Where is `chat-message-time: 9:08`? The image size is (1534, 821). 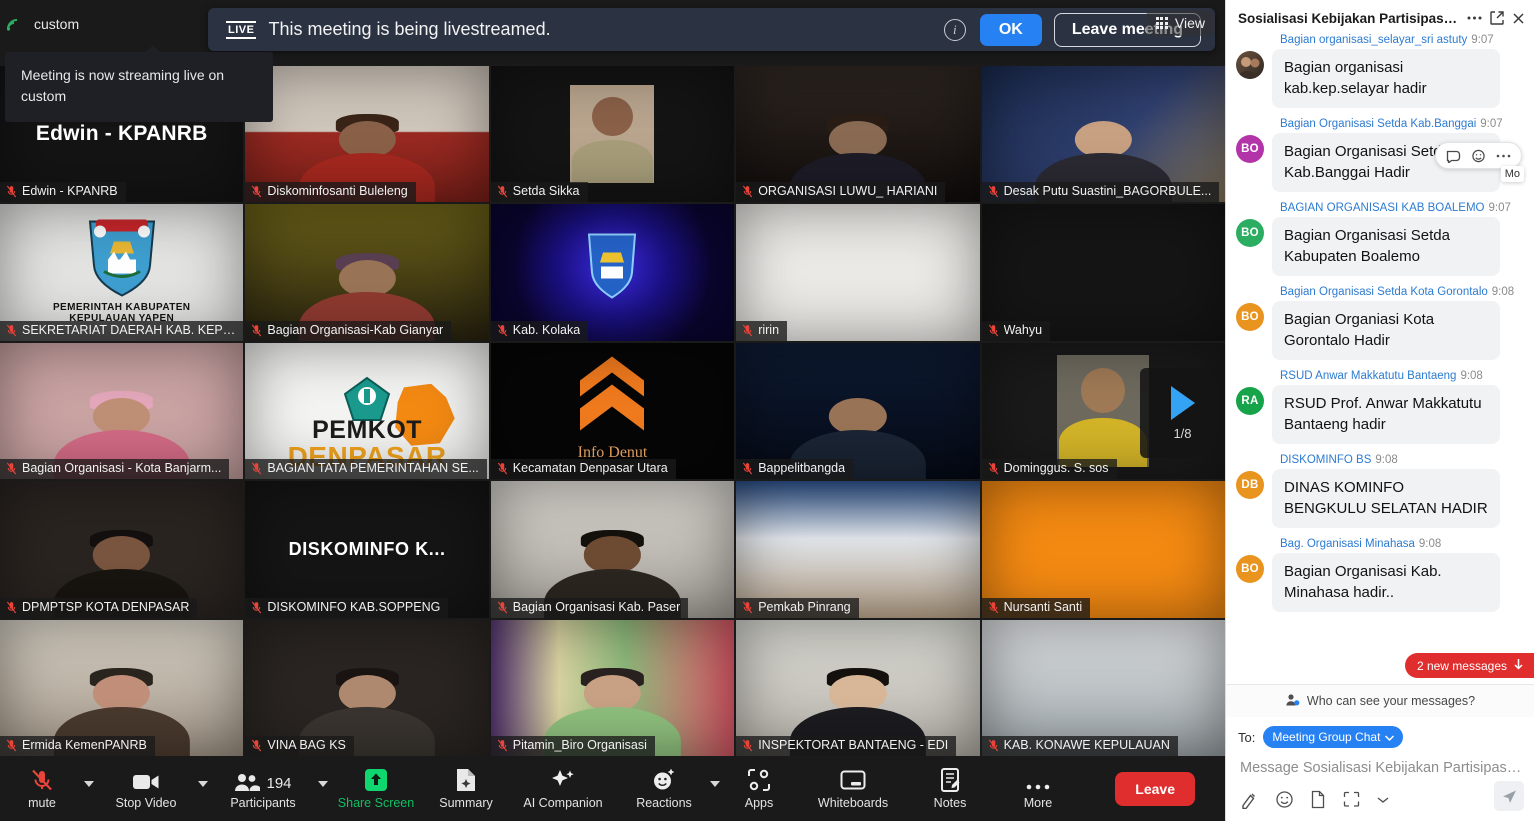 chat-message-time: 9:08 is located at coordinates (1386, 460).